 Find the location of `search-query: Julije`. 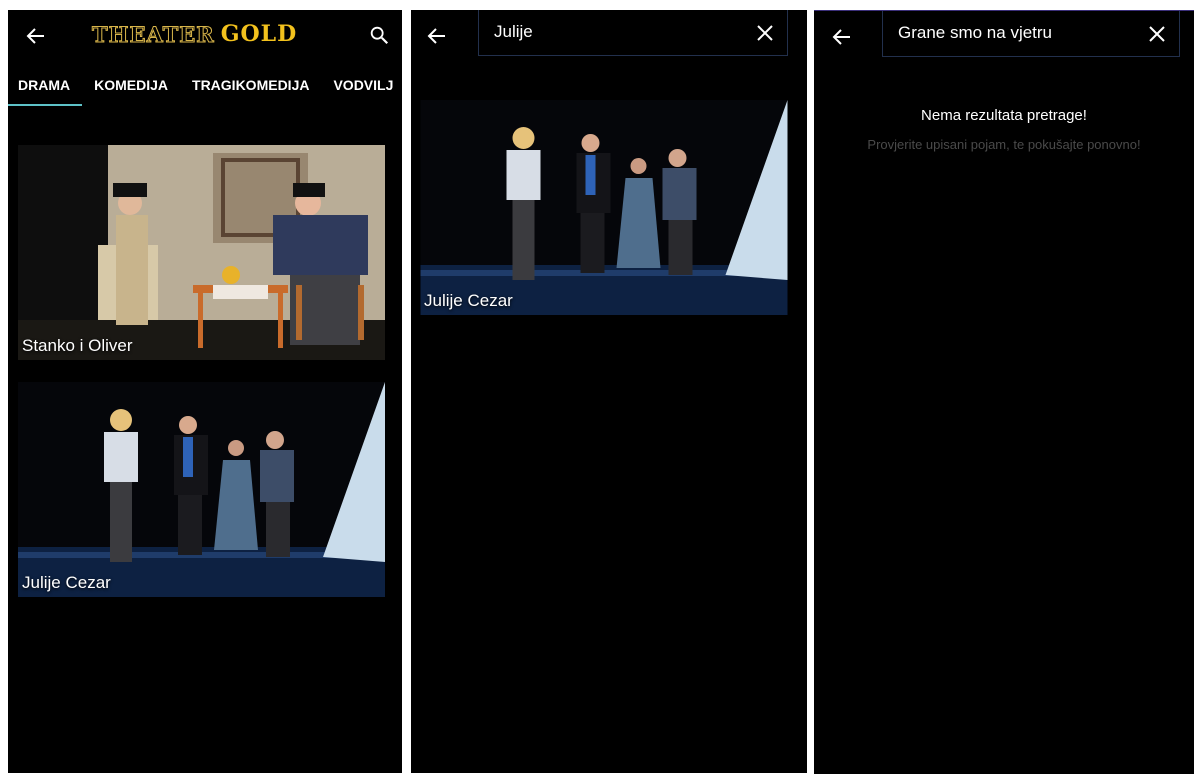

search-query: Julije is located at coordinates (513, 31).